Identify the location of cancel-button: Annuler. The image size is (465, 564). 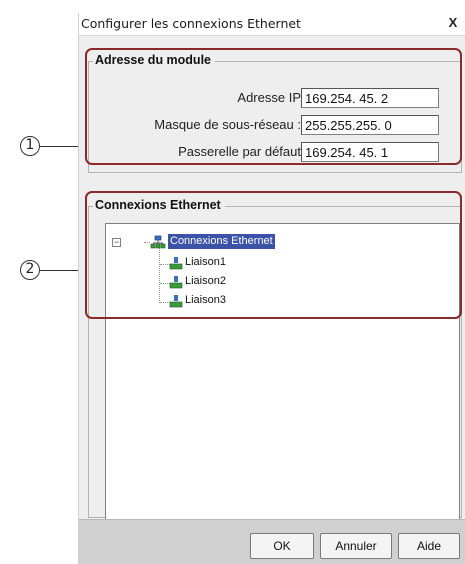
(356, 546).